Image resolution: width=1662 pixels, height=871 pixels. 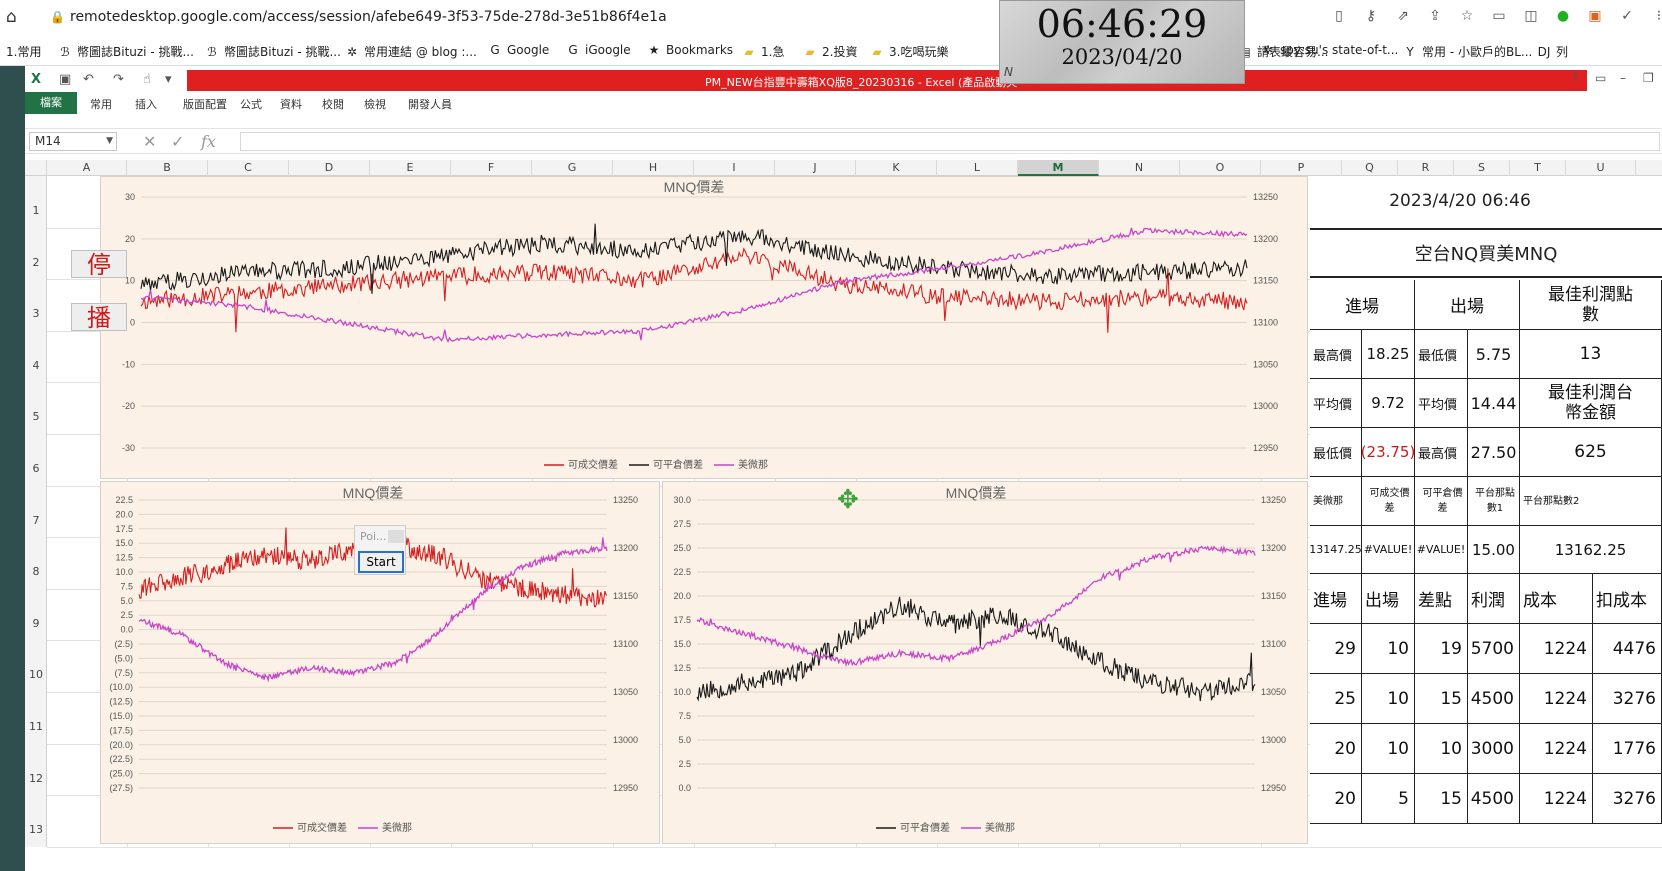 What do you see at coordinates (177, 141) in the screenshot?
I see `enter-icon: ✓` at bounding box center [177, 141].